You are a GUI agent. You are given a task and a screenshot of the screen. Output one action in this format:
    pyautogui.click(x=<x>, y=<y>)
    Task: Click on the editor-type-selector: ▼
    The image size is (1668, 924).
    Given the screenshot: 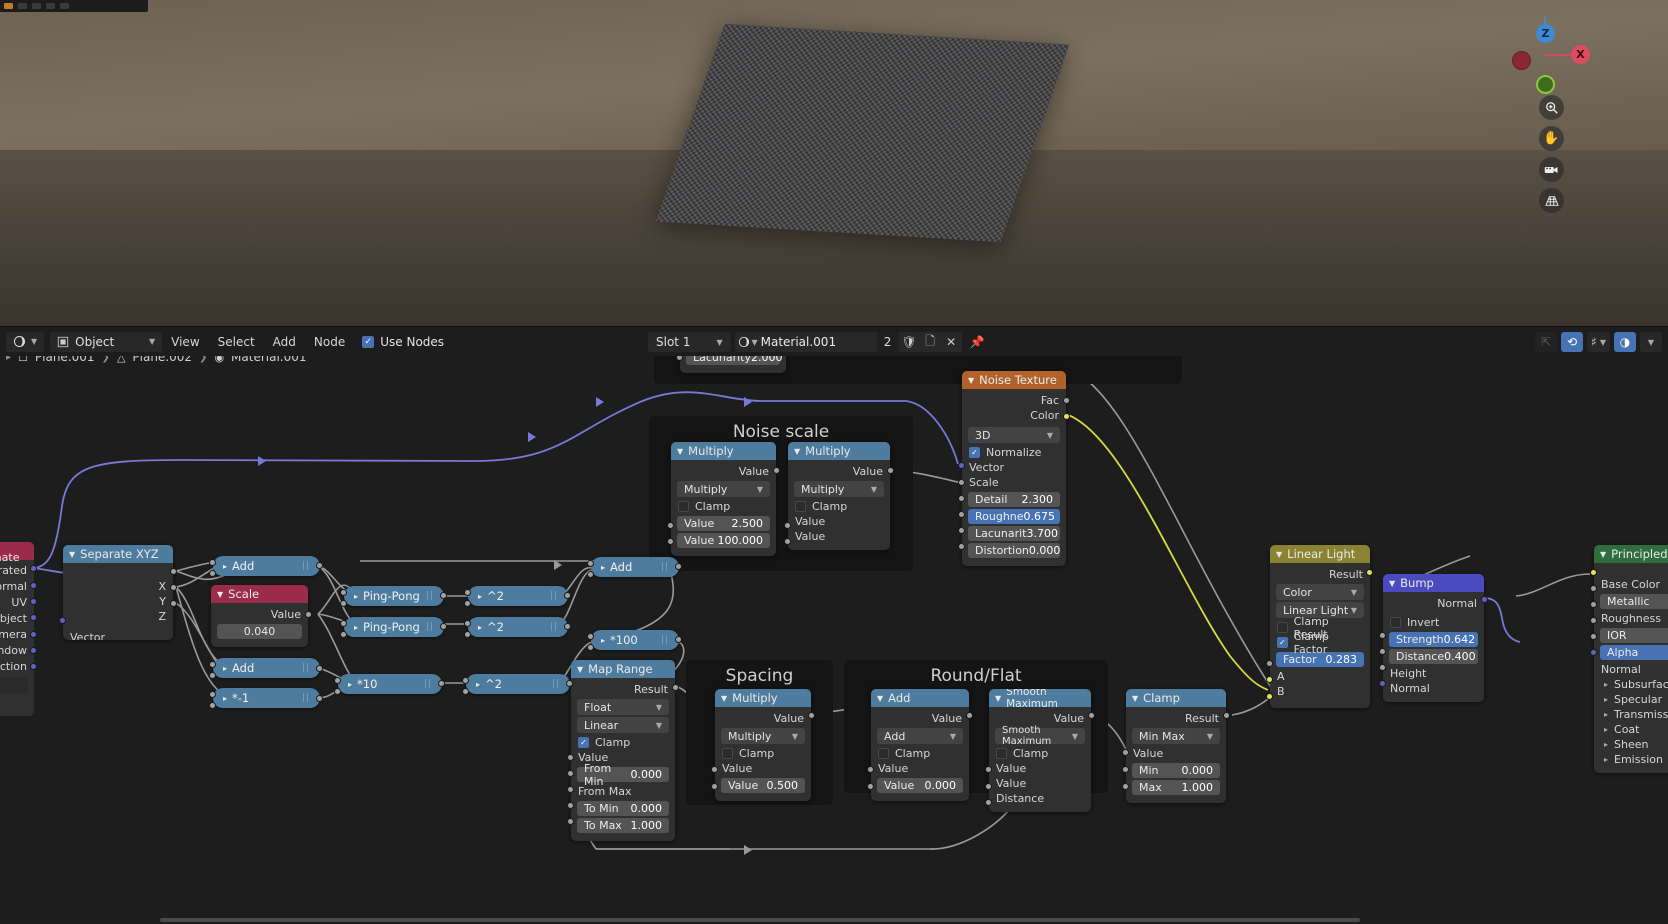 What is the action you would take?
    pyautogui.click(x=25, y=341)
    